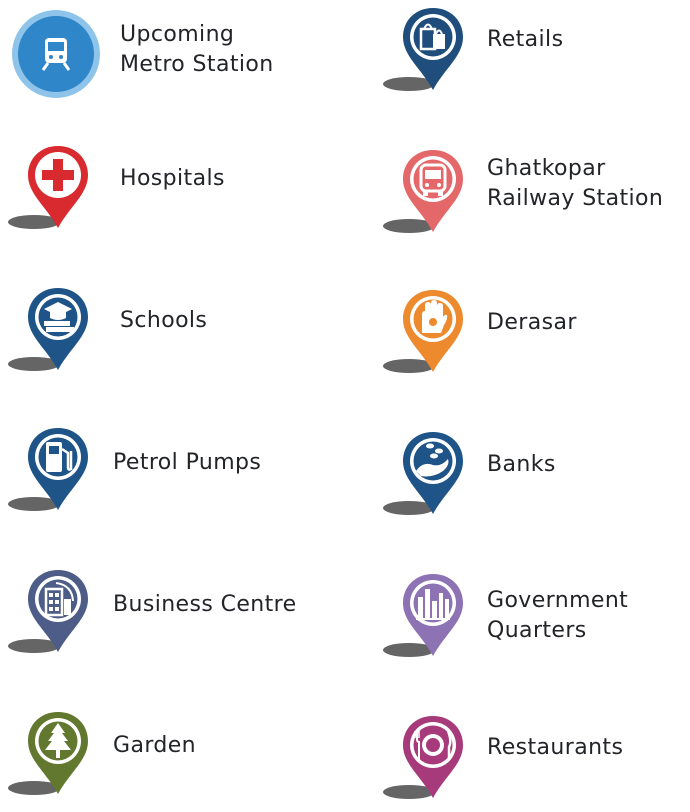  What do you see at coordinates (575, 198) in the screenshot?
I see `legend-label-line: Railway Station` at bounding box center [575, 198].